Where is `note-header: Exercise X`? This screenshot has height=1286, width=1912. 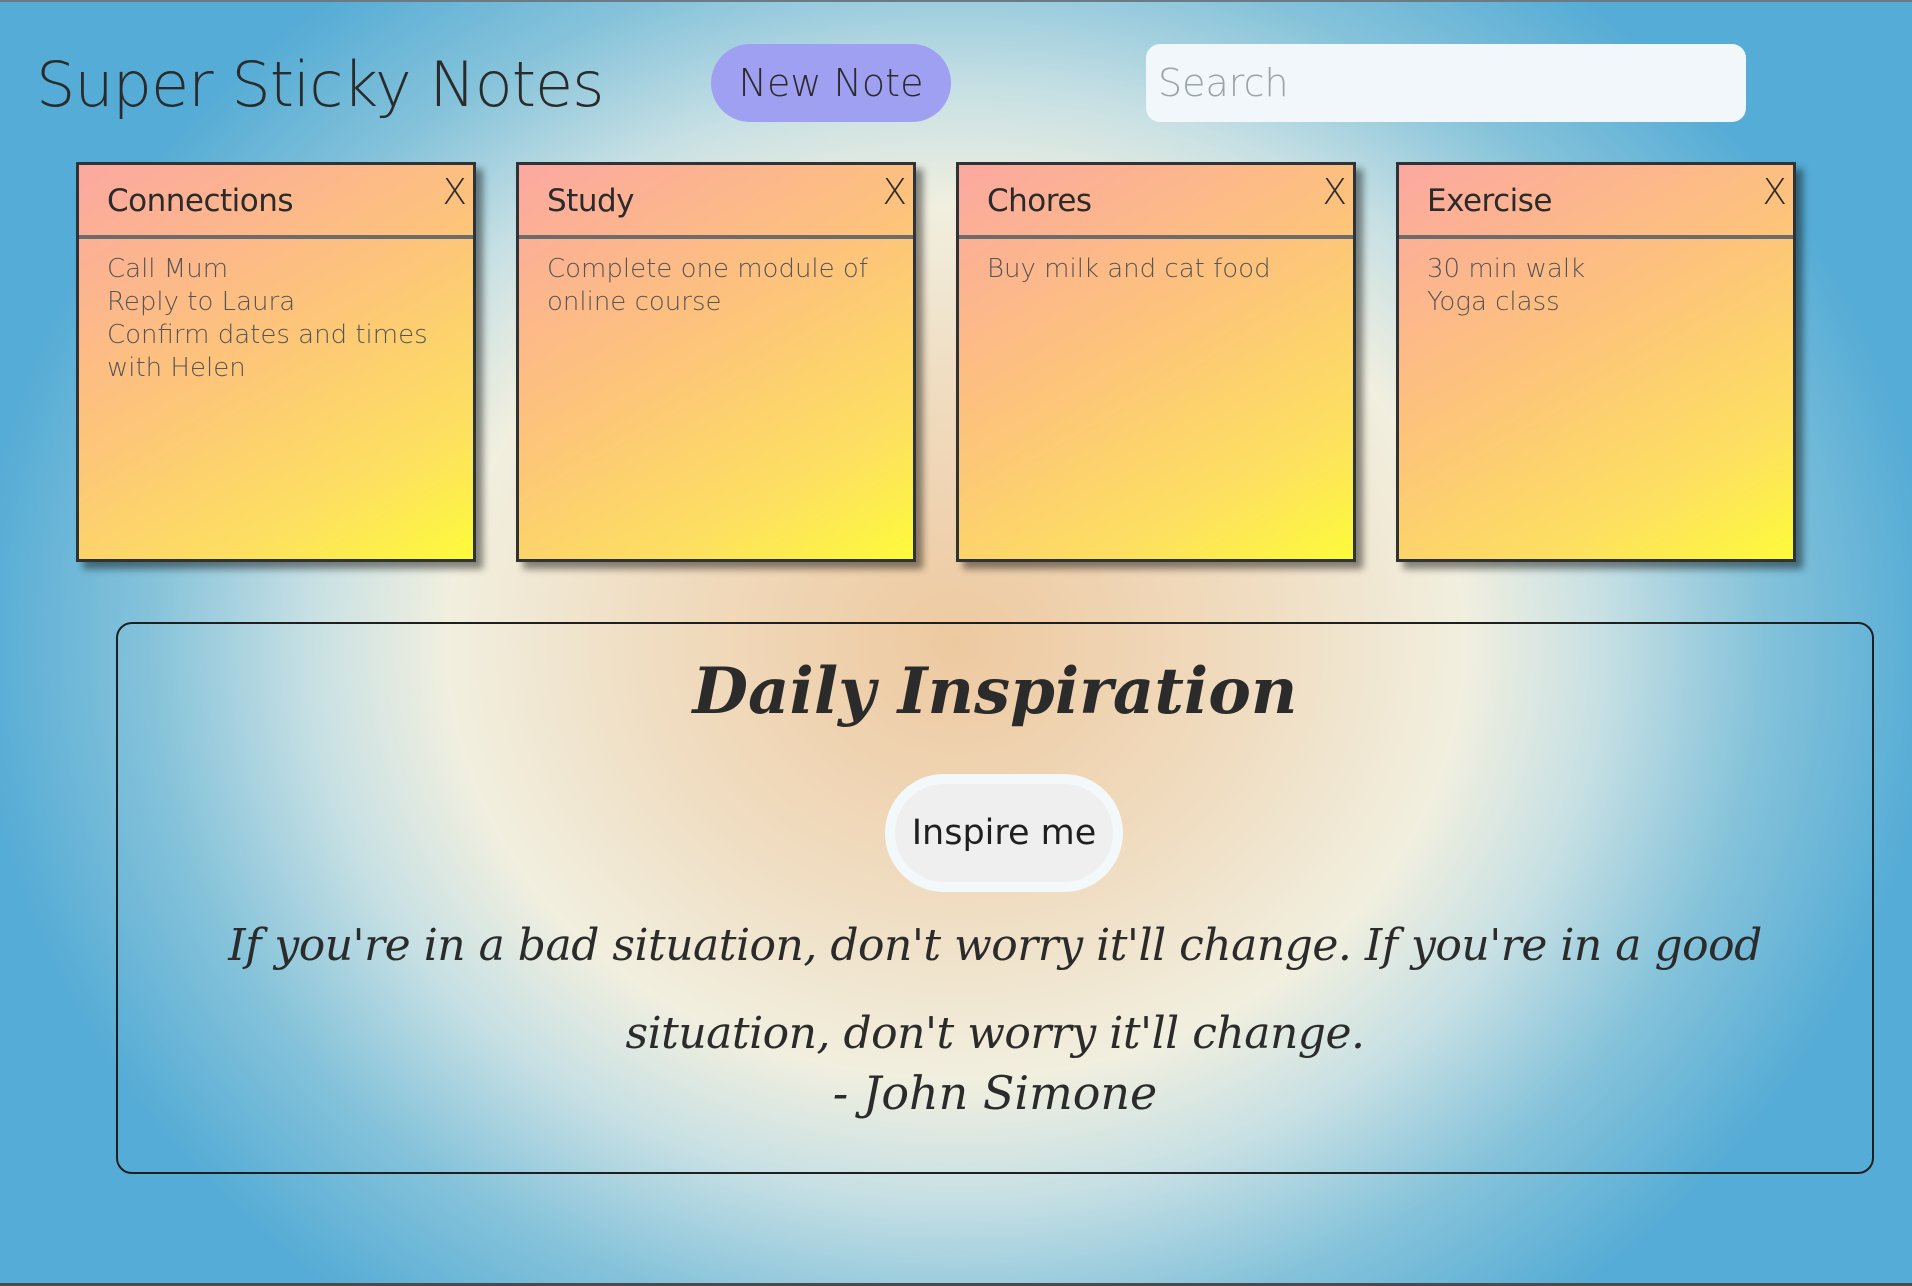
note-header: Exercise X is located at coordinates (1596, 202).